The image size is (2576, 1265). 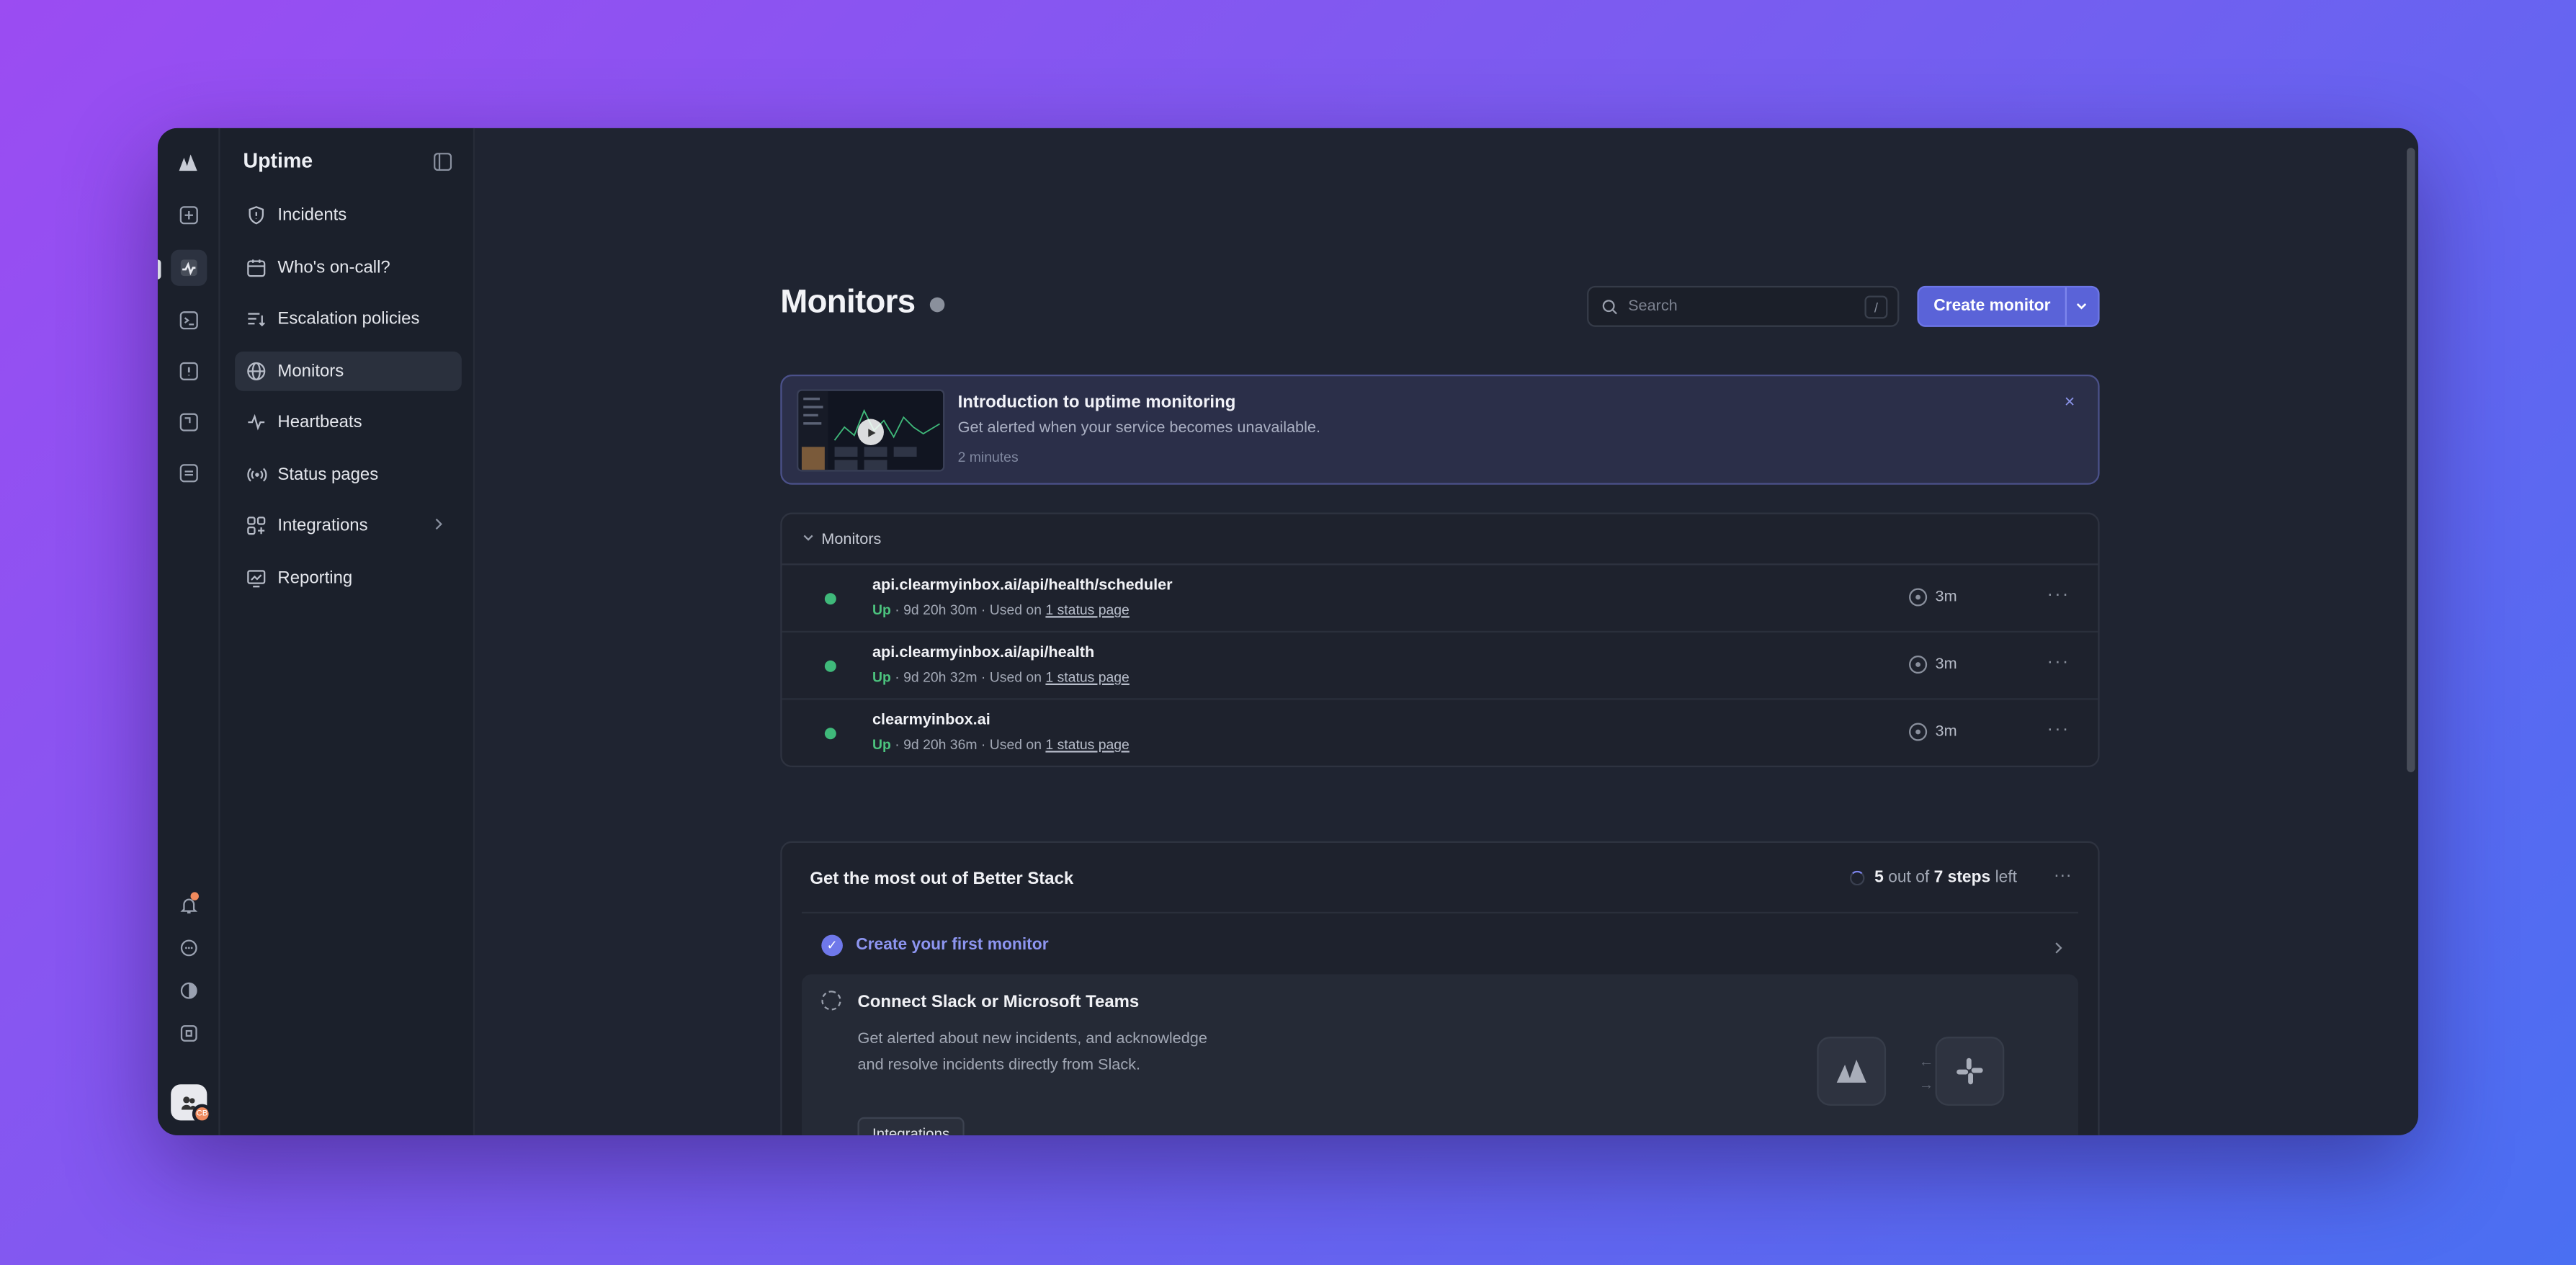 I want to click on monitor-meta: Up · 9d 20h 30m · Used on 1 status page, so click(x=1001, y=609).